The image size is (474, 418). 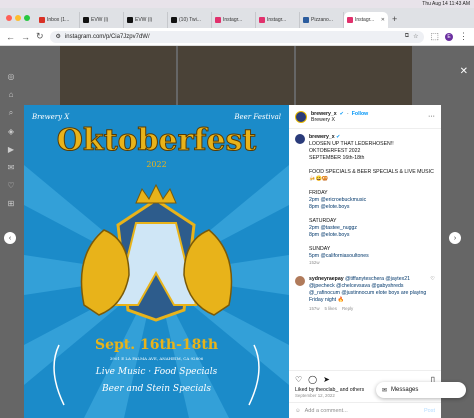 What do you see at coordinates (446, 4) in the screenshot?
I see `menubar-datetime: Thu Aug 14 11:43 AM` at bounding box center [446, 4].